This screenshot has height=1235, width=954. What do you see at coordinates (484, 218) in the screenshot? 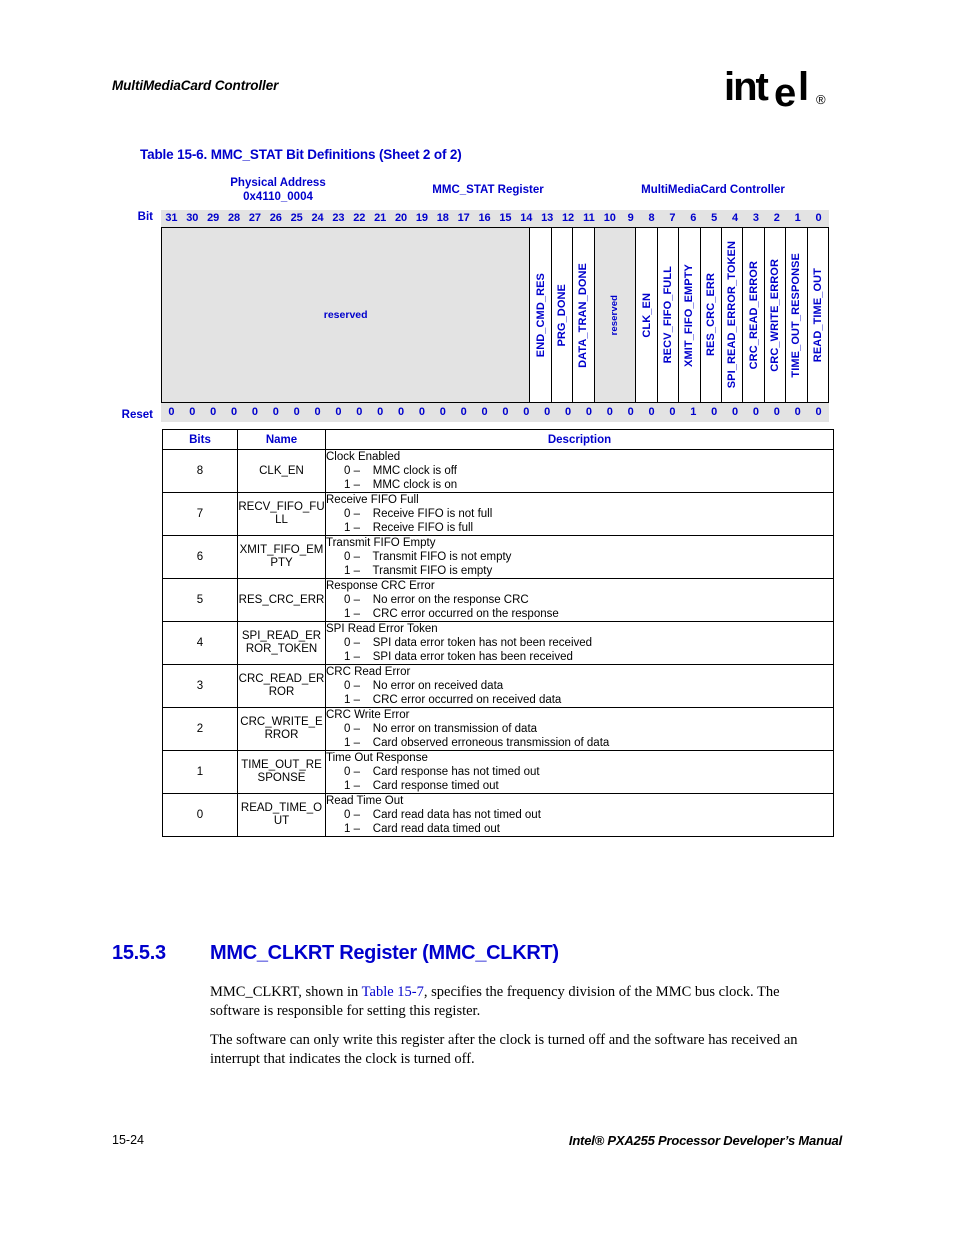
I see `bit-number-16: 16` at bounding box center [484, 218].